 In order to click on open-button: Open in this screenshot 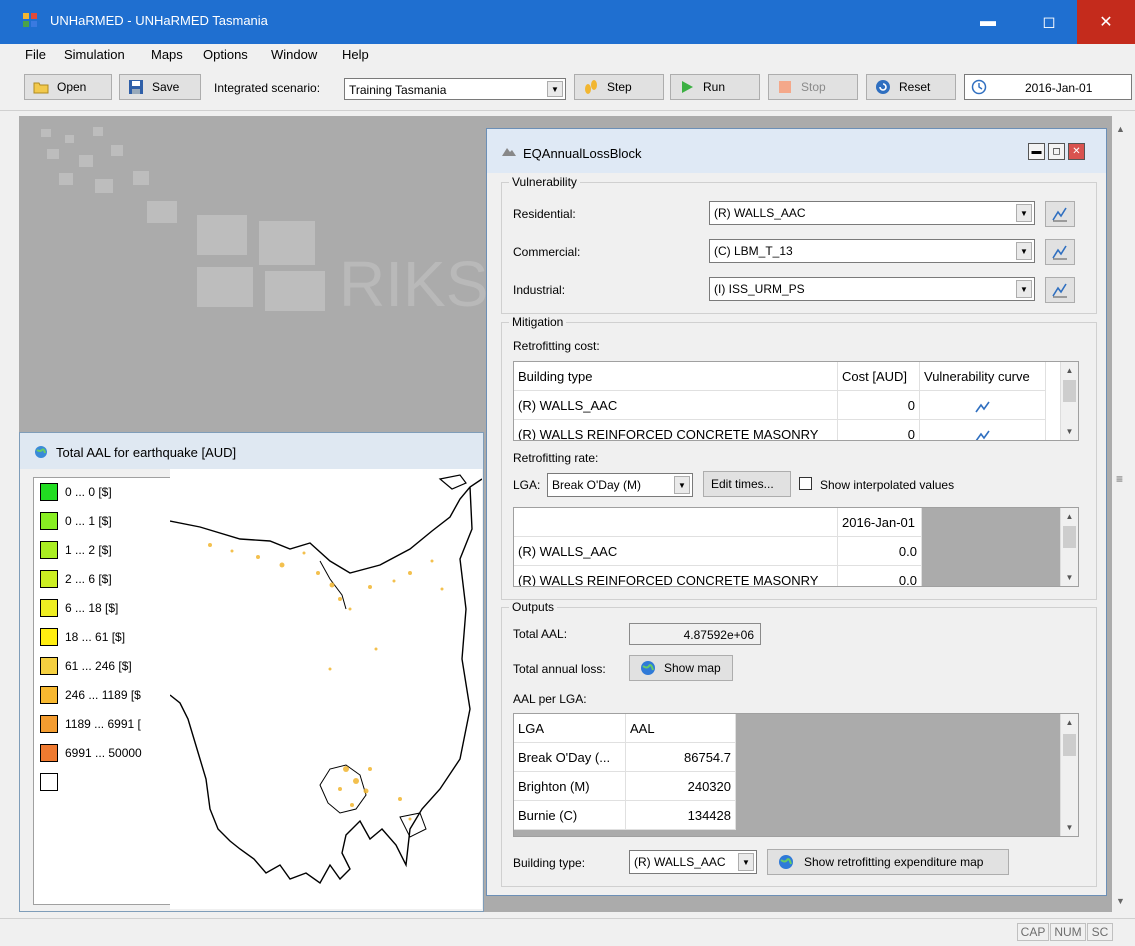, I will do `click(68, 87)`.